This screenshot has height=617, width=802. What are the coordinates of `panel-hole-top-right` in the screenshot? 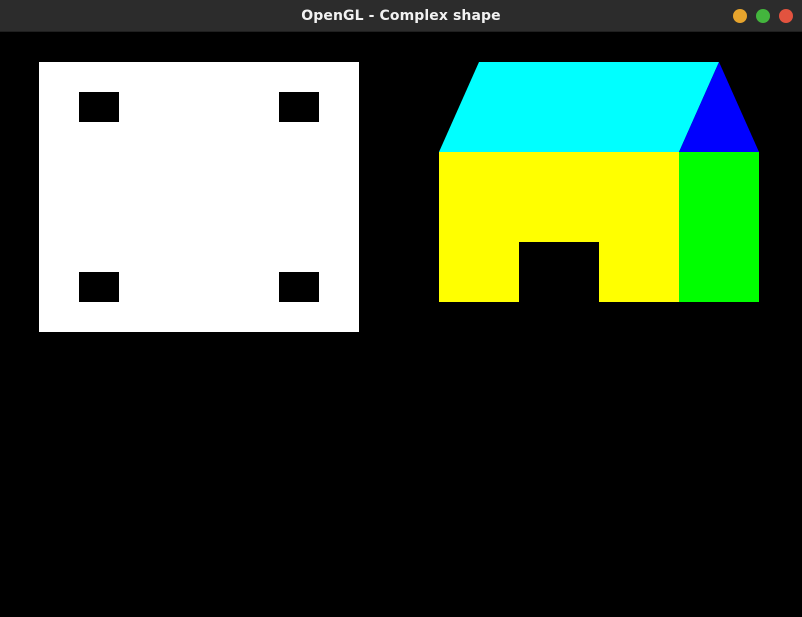 It's located at (299, 107).